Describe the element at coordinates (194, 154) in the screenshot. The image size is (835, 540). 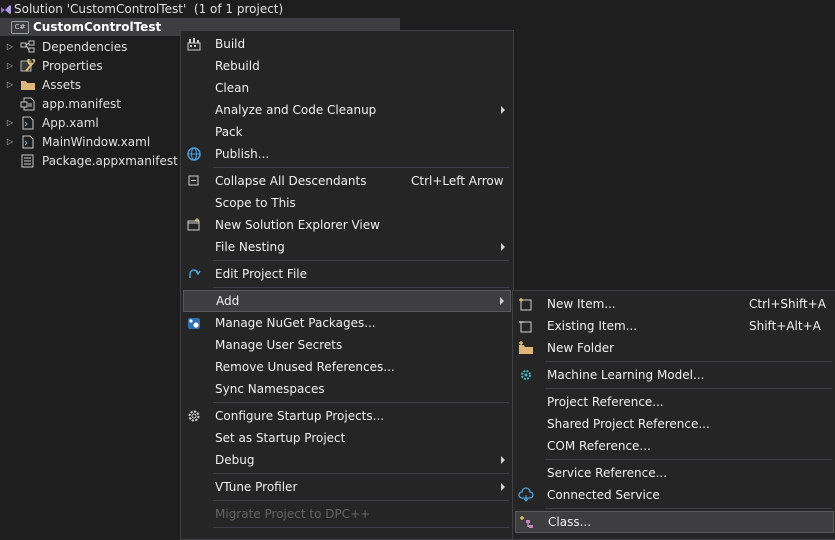
I see `globe-icon` at that location.